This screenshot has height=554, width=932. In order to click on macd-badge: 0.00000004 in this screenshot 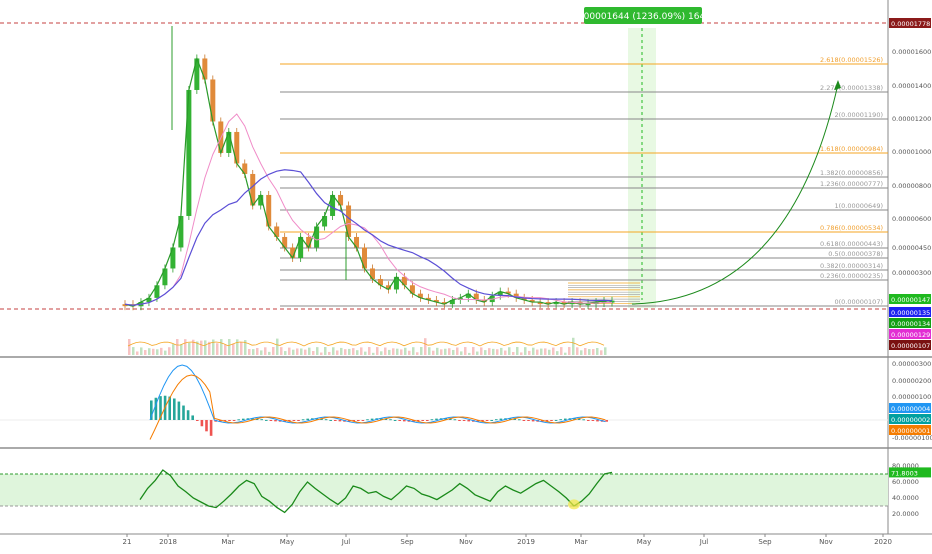, I will do `click(910, 408)`.